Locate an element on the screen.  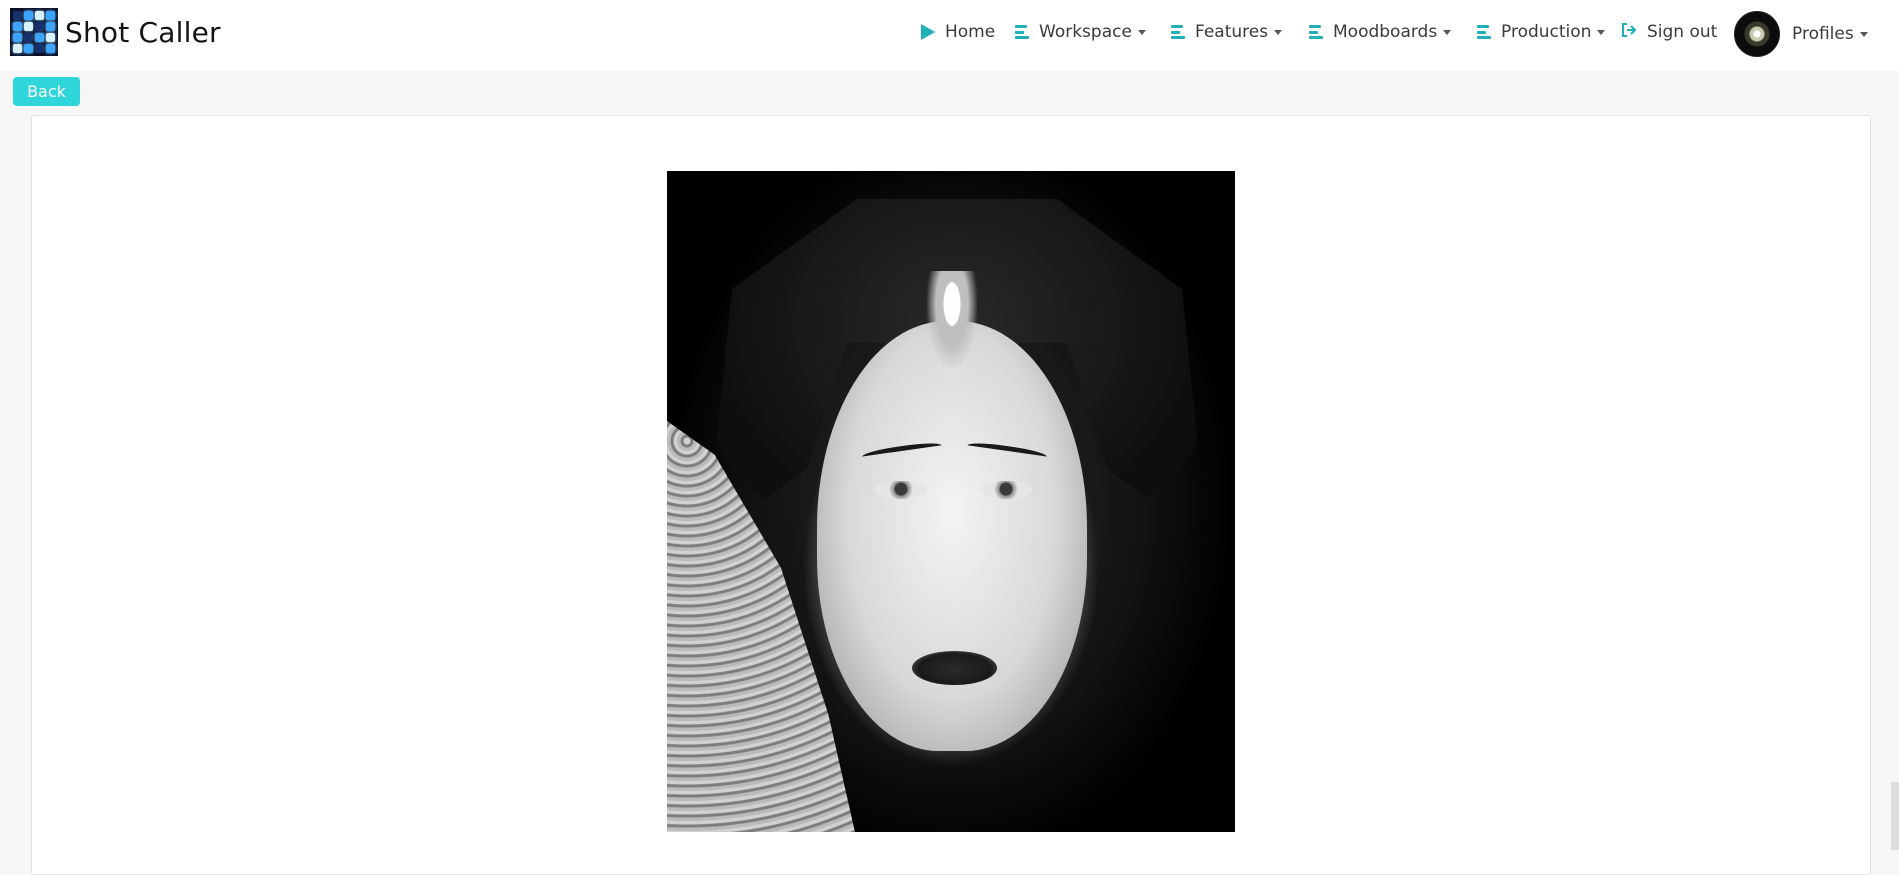
back-button: Back is located at coordinates (46, 91).